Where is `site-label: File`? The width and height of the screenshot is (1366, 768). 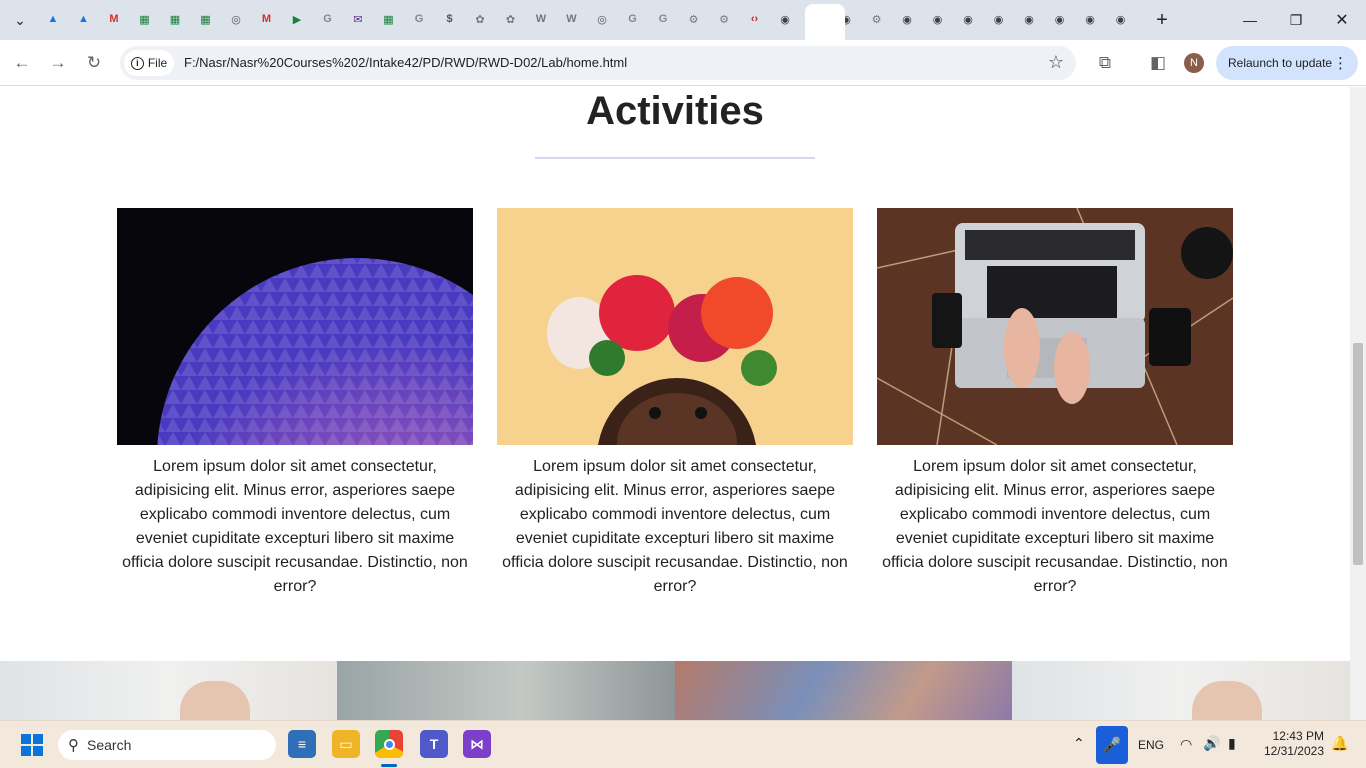 site-label: File is located at coordinates (157, 63).